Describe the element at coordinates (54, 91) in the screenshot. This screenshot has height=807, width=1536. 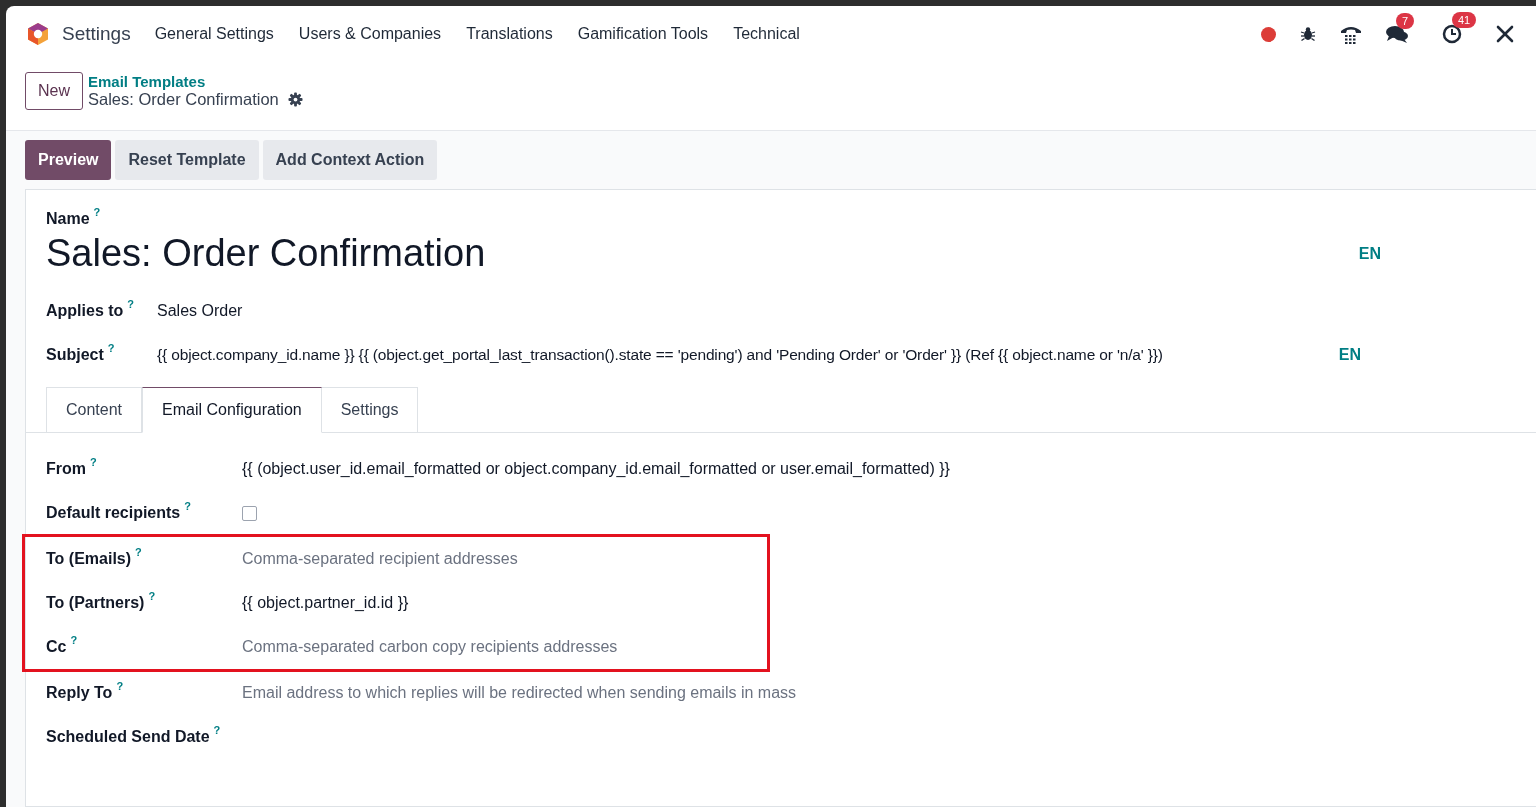
I see `new-button: New` at that location.